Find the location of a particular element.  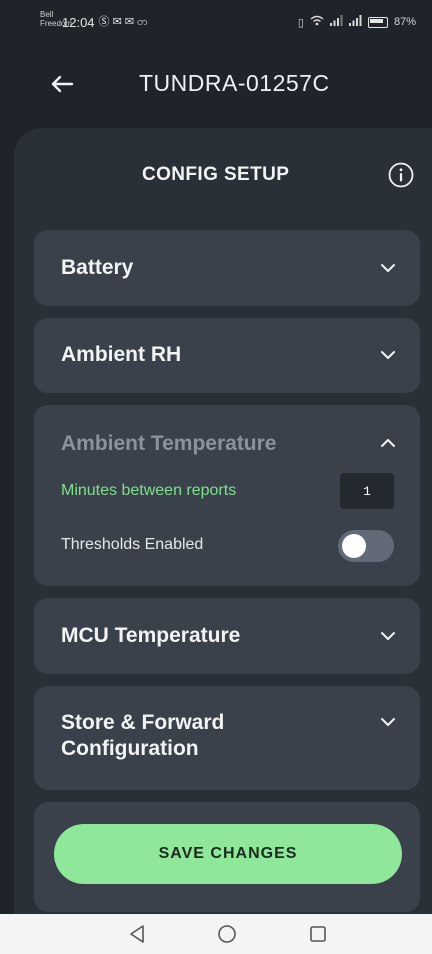

battery-icon is located at coordinates (377, 22).